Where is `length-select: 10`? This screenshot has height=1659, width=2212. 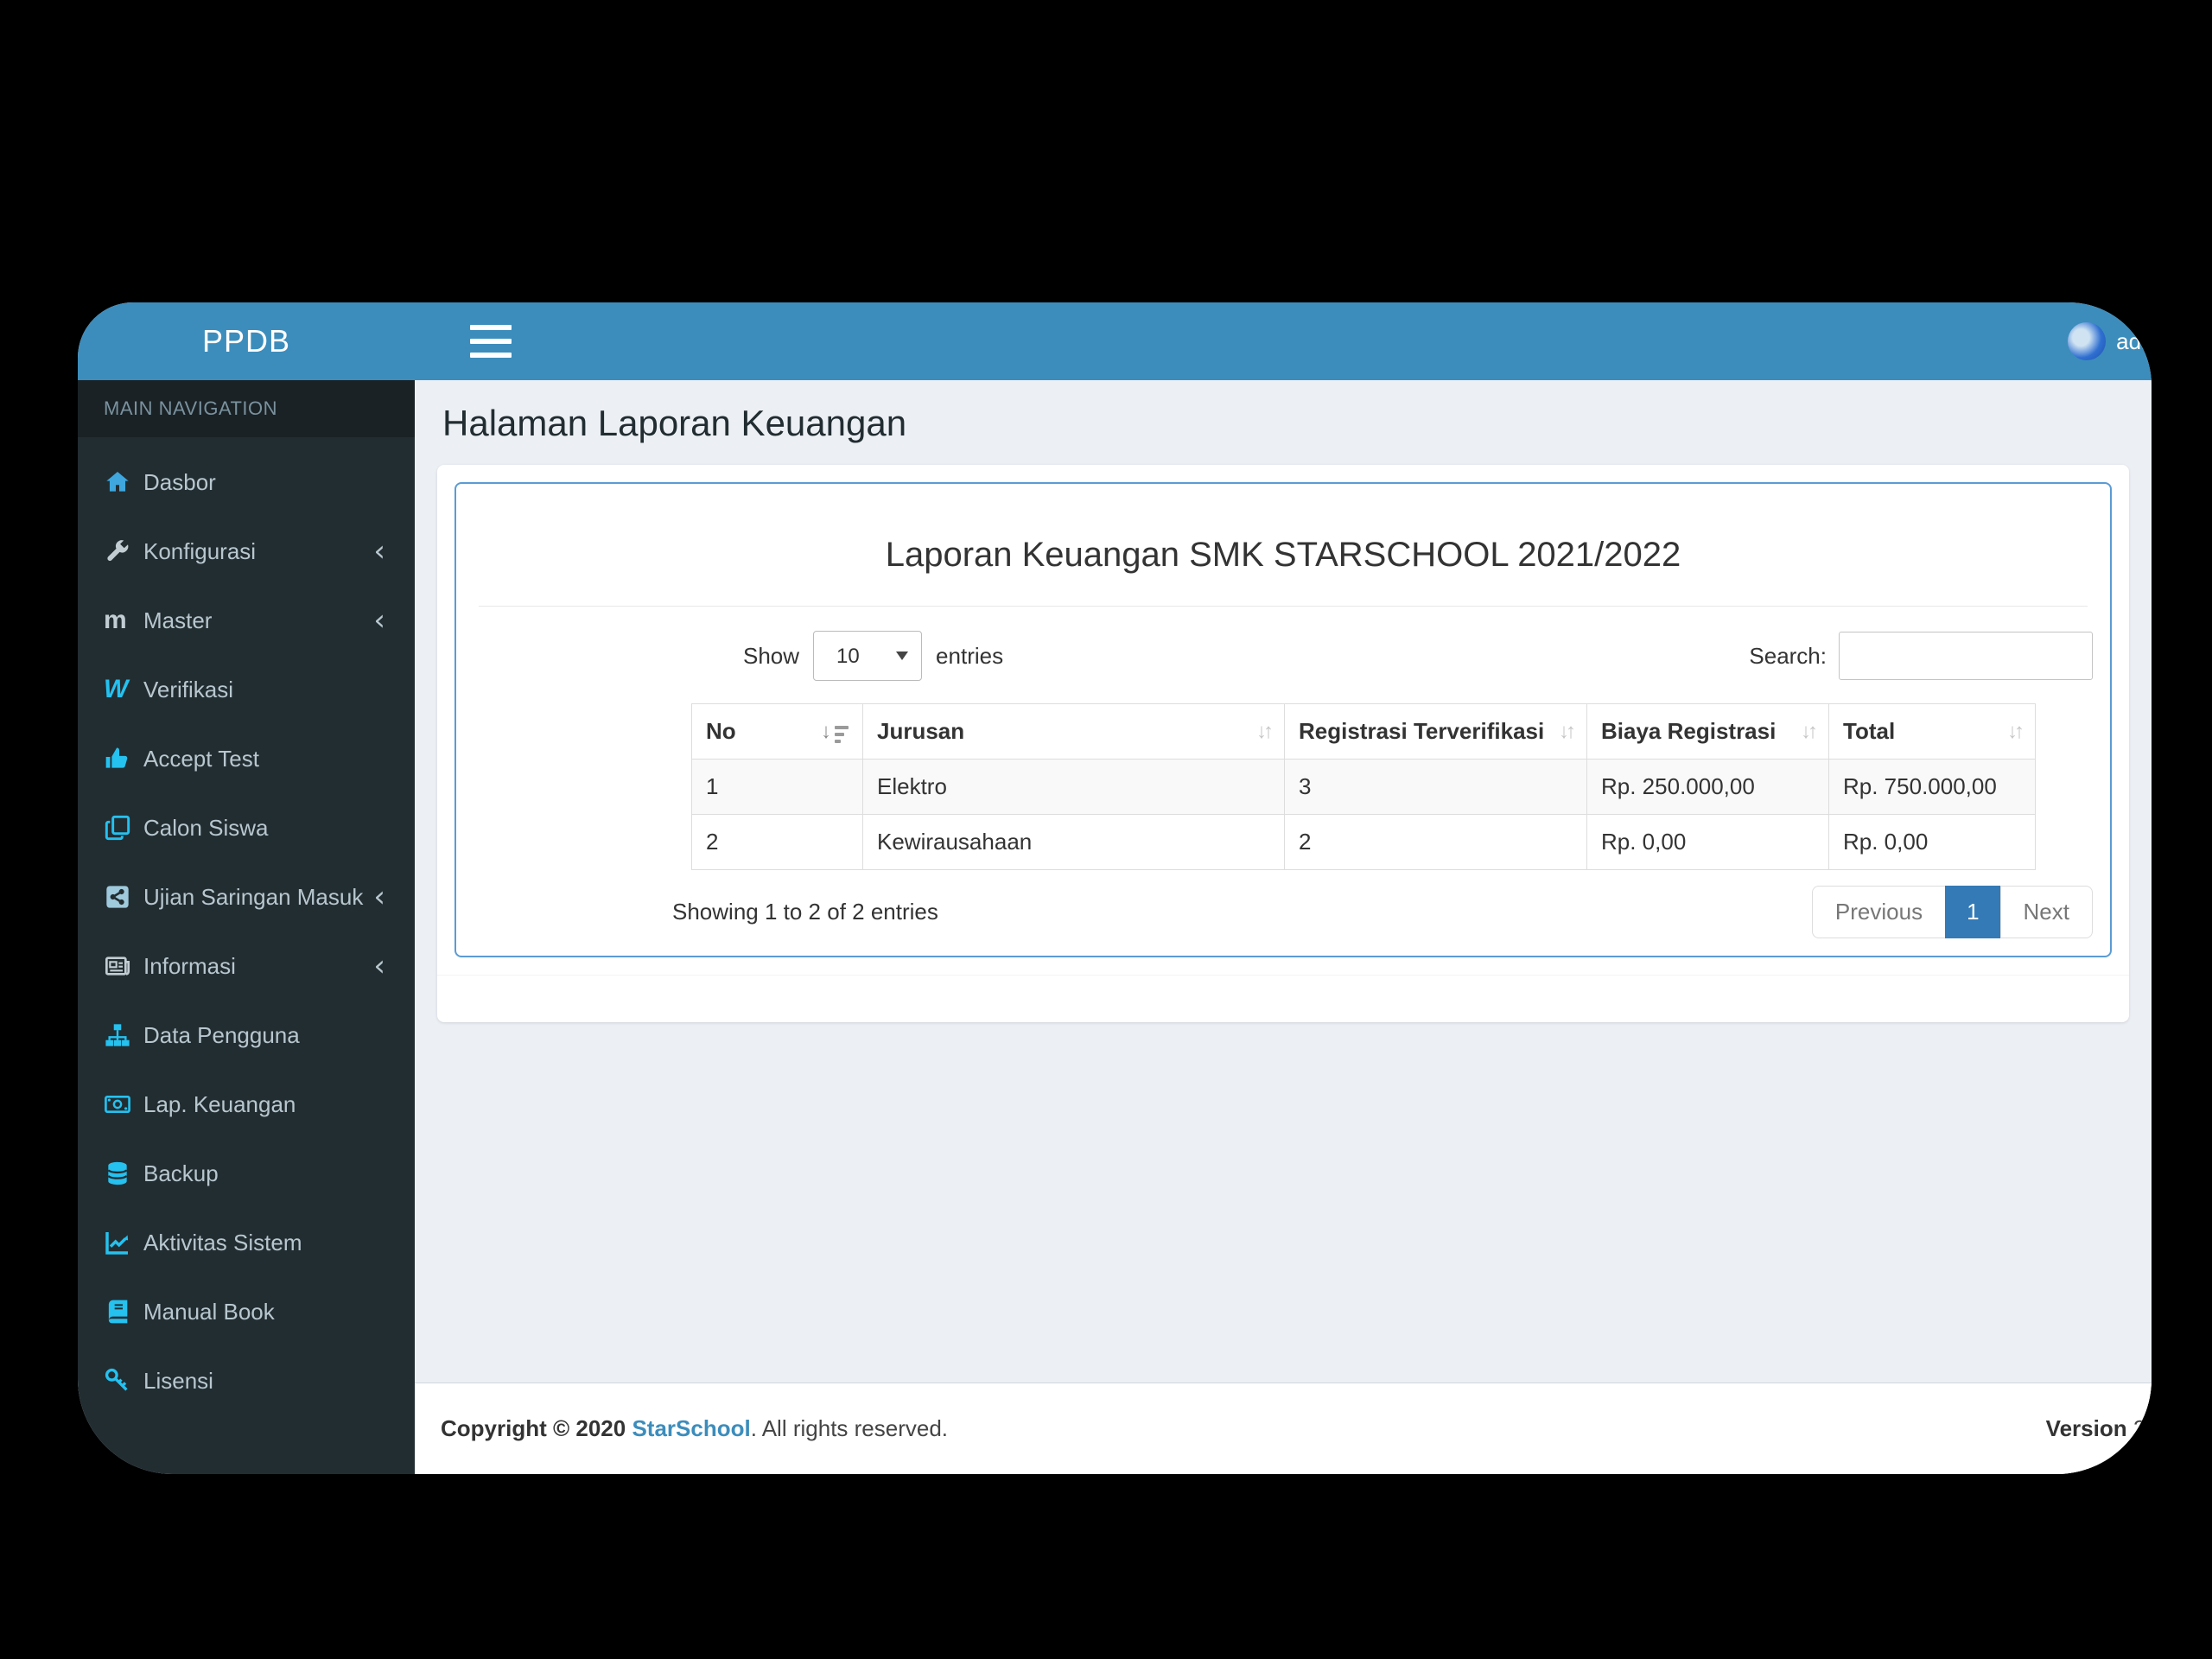 length-select: 10 is located at coordinates (868, 656).